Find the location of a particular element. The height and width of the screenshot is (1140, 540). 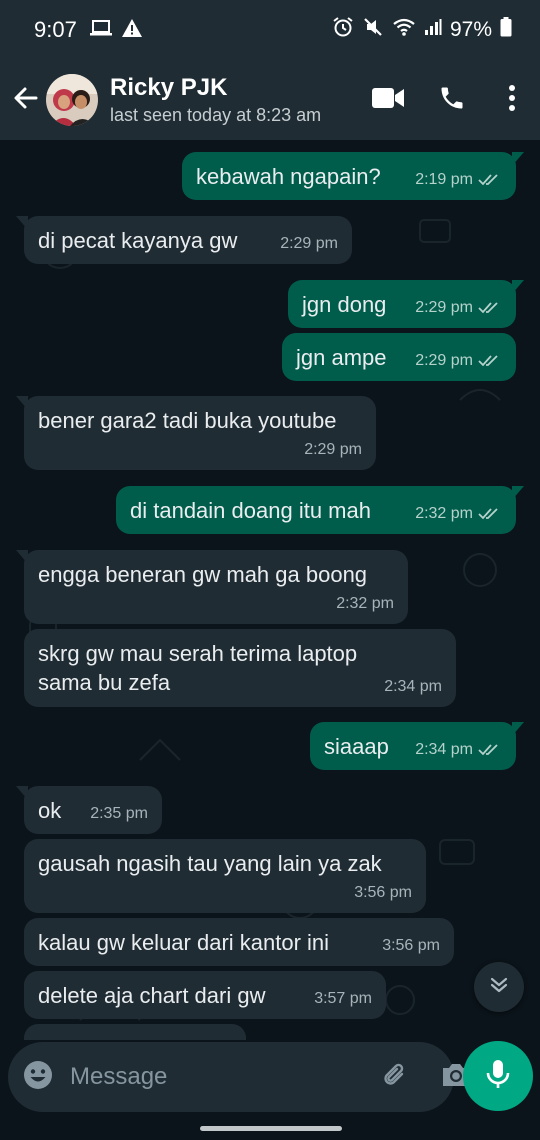

message-time: 3:57 pm is located at coordinates (343, 998).